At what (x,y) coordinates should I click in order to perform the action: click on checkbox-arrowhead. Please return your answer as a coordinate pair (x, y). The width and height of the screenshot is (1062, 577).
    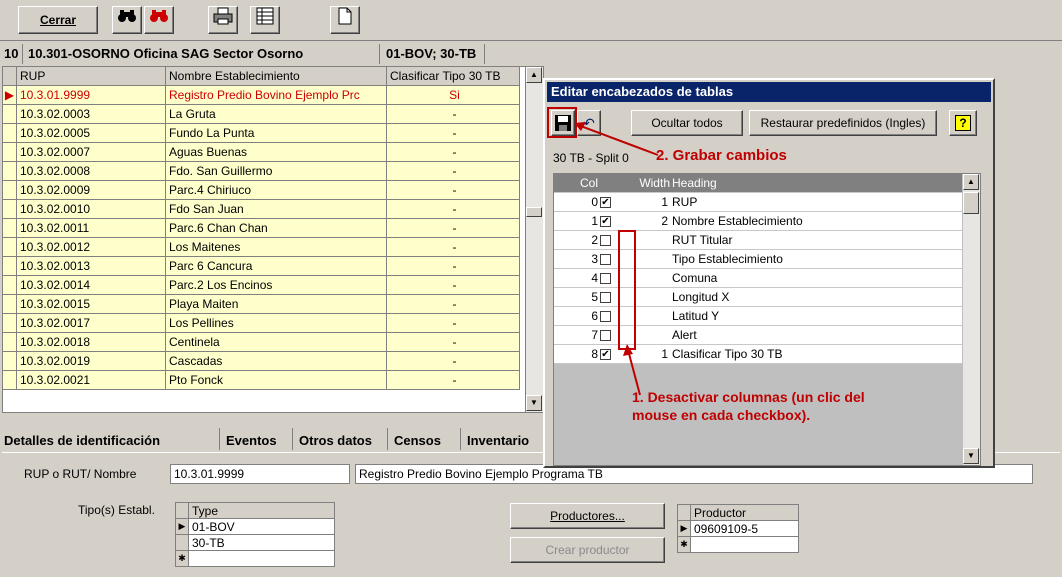
    Looking at the image, I should click on (628, 350).